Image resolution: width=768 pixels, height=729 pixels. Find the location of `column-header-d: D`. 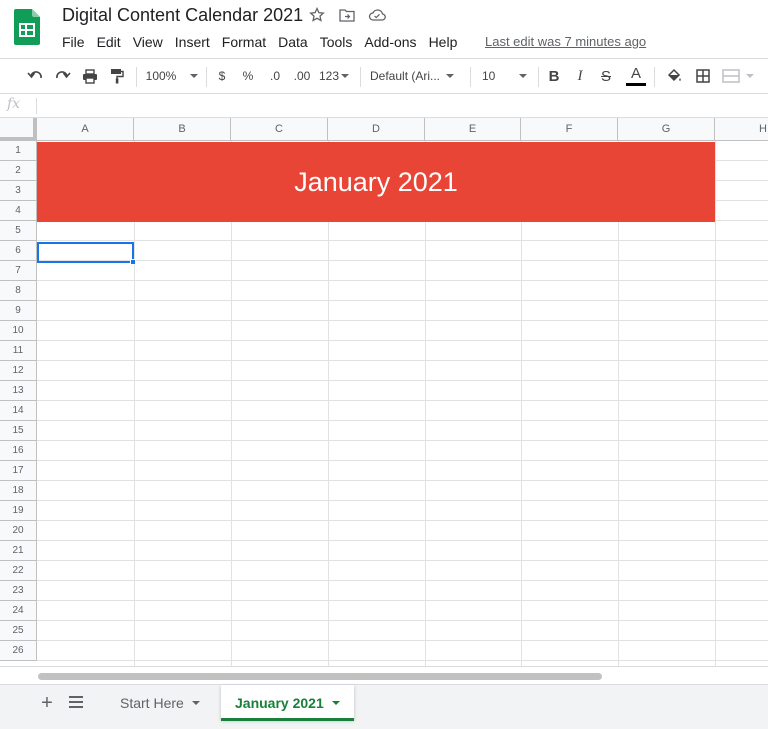

column-header-d: D is located at coordinates (376, 129).